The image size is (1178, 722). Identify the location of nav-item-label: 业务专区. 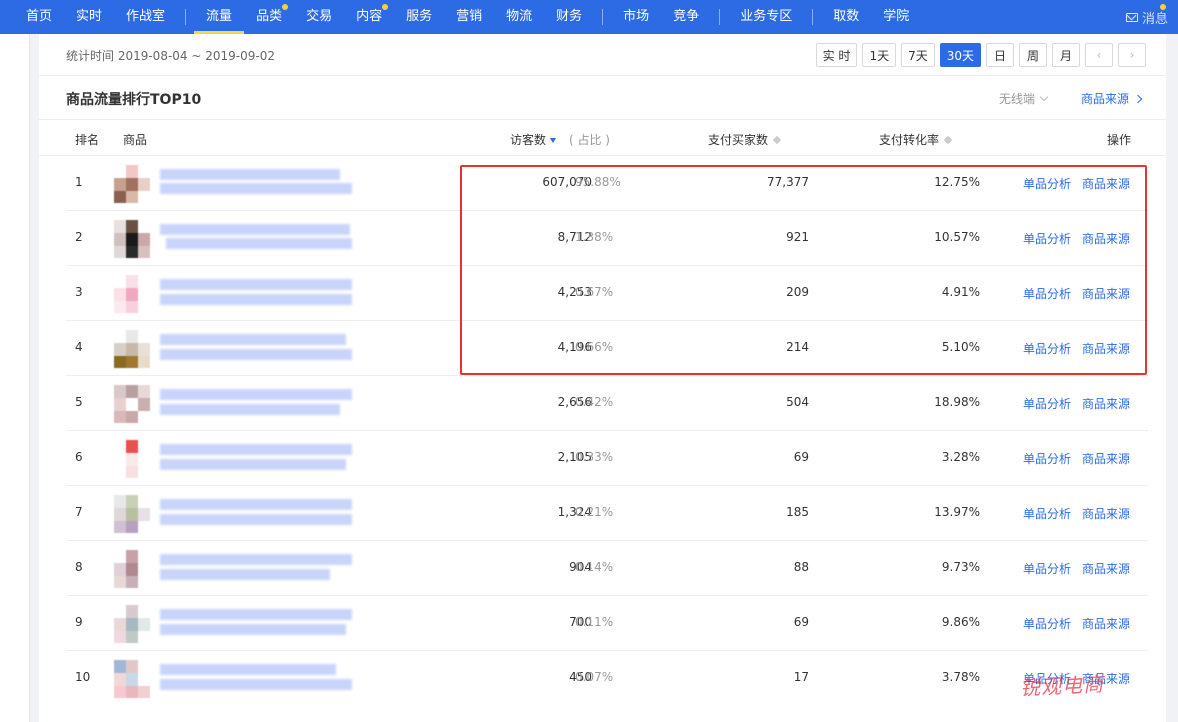
(766, 16).